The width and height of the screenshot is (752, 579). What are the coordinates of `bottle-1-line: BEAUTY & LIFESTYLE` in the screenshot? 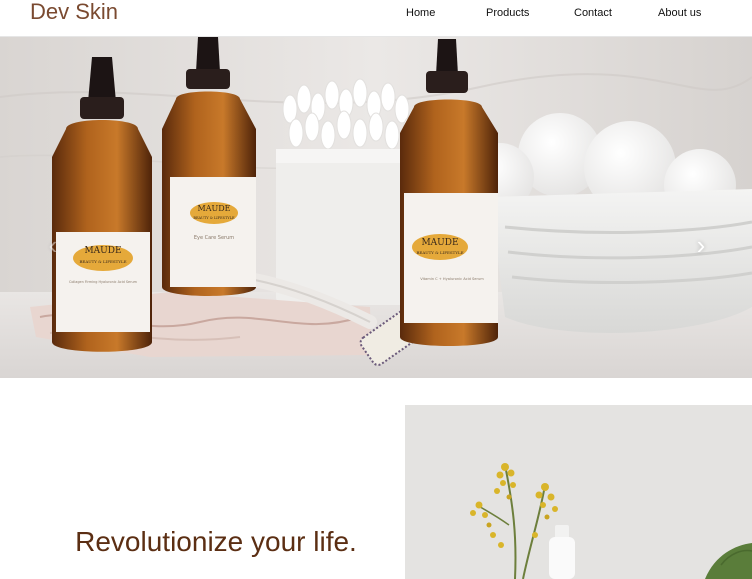 It's located at (102, 261).